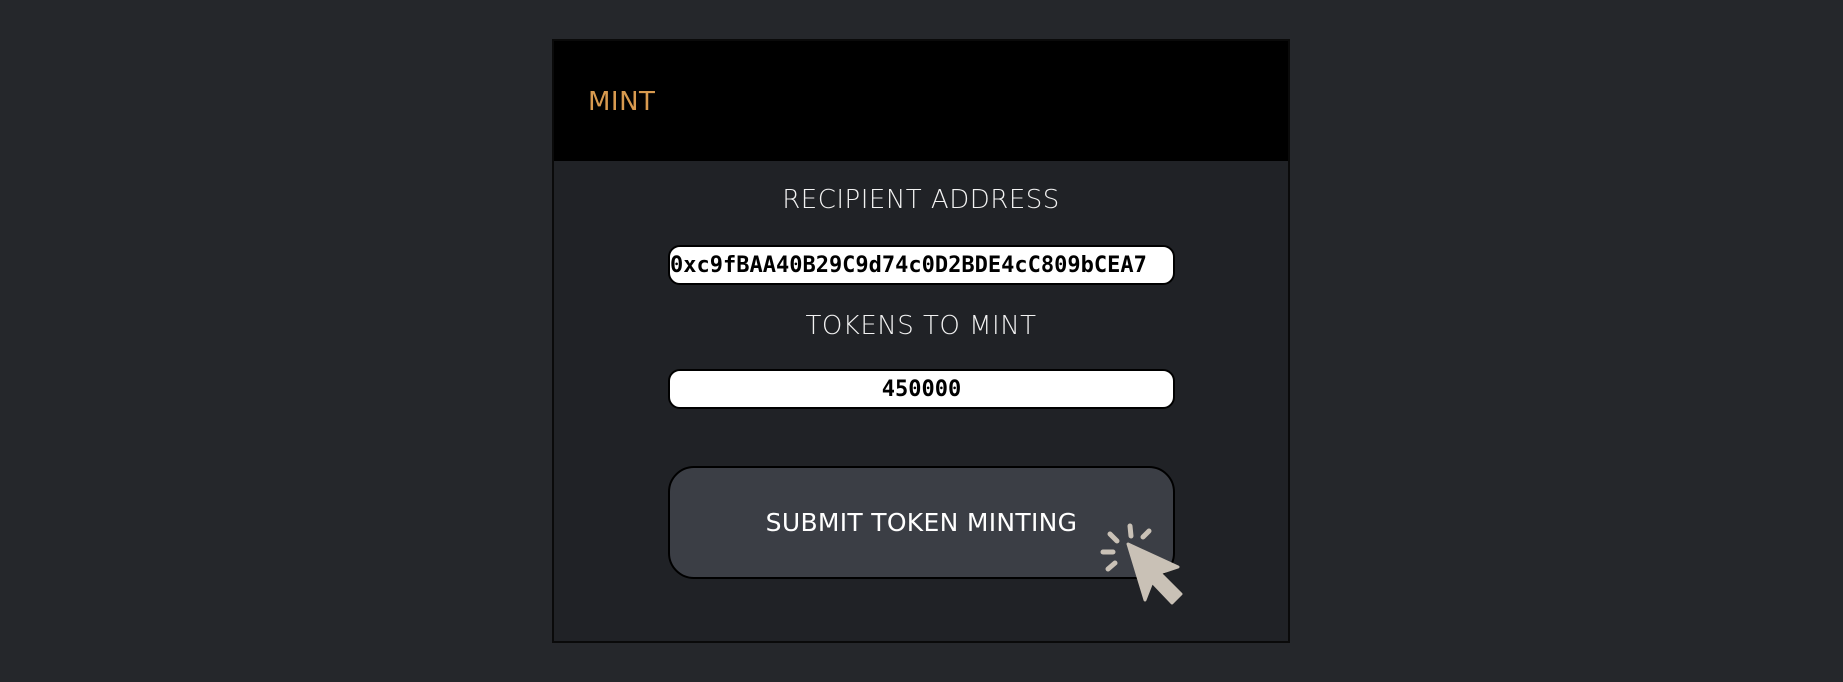  I want to click on click-cursor-icon, so click(1141, 564).